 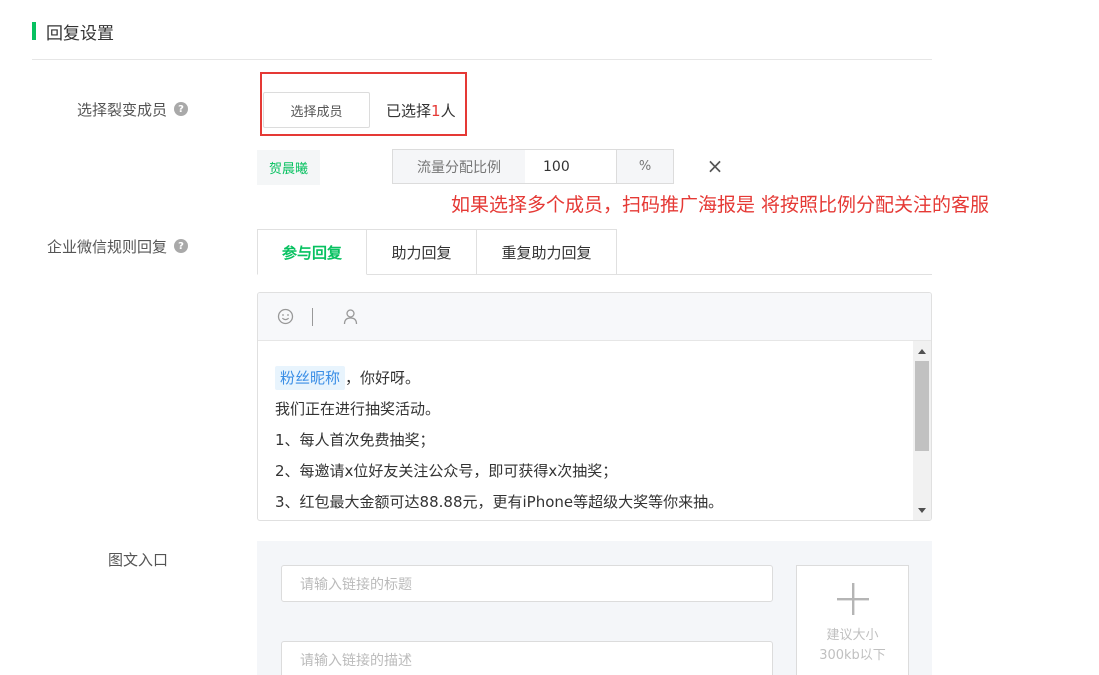 What do you see at coordinates (310, 378) in the screenshot?
I see `nickname-tag: 粉丝昵称` at bounding box center [310, 378].